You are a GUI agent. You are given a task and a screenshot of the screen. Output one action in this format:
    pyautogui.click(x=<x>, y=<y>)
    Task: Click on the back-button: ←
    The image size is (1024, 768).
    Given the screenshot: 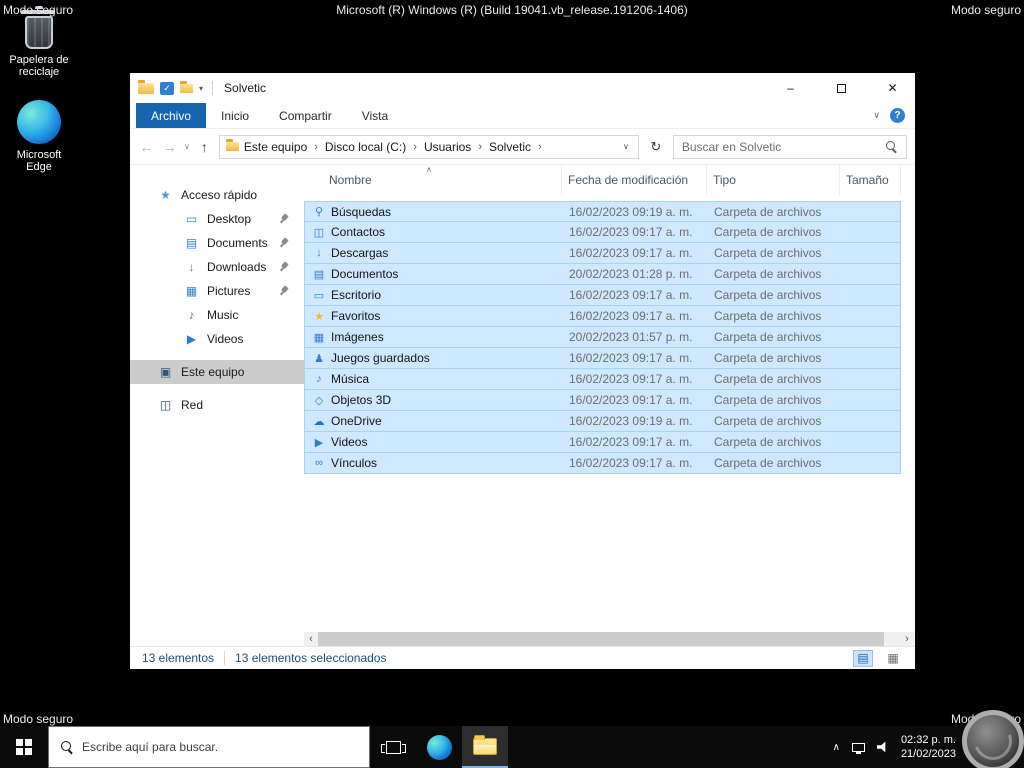 What is the action you would take?
    pyautogui.click(x=146, y=147)
    